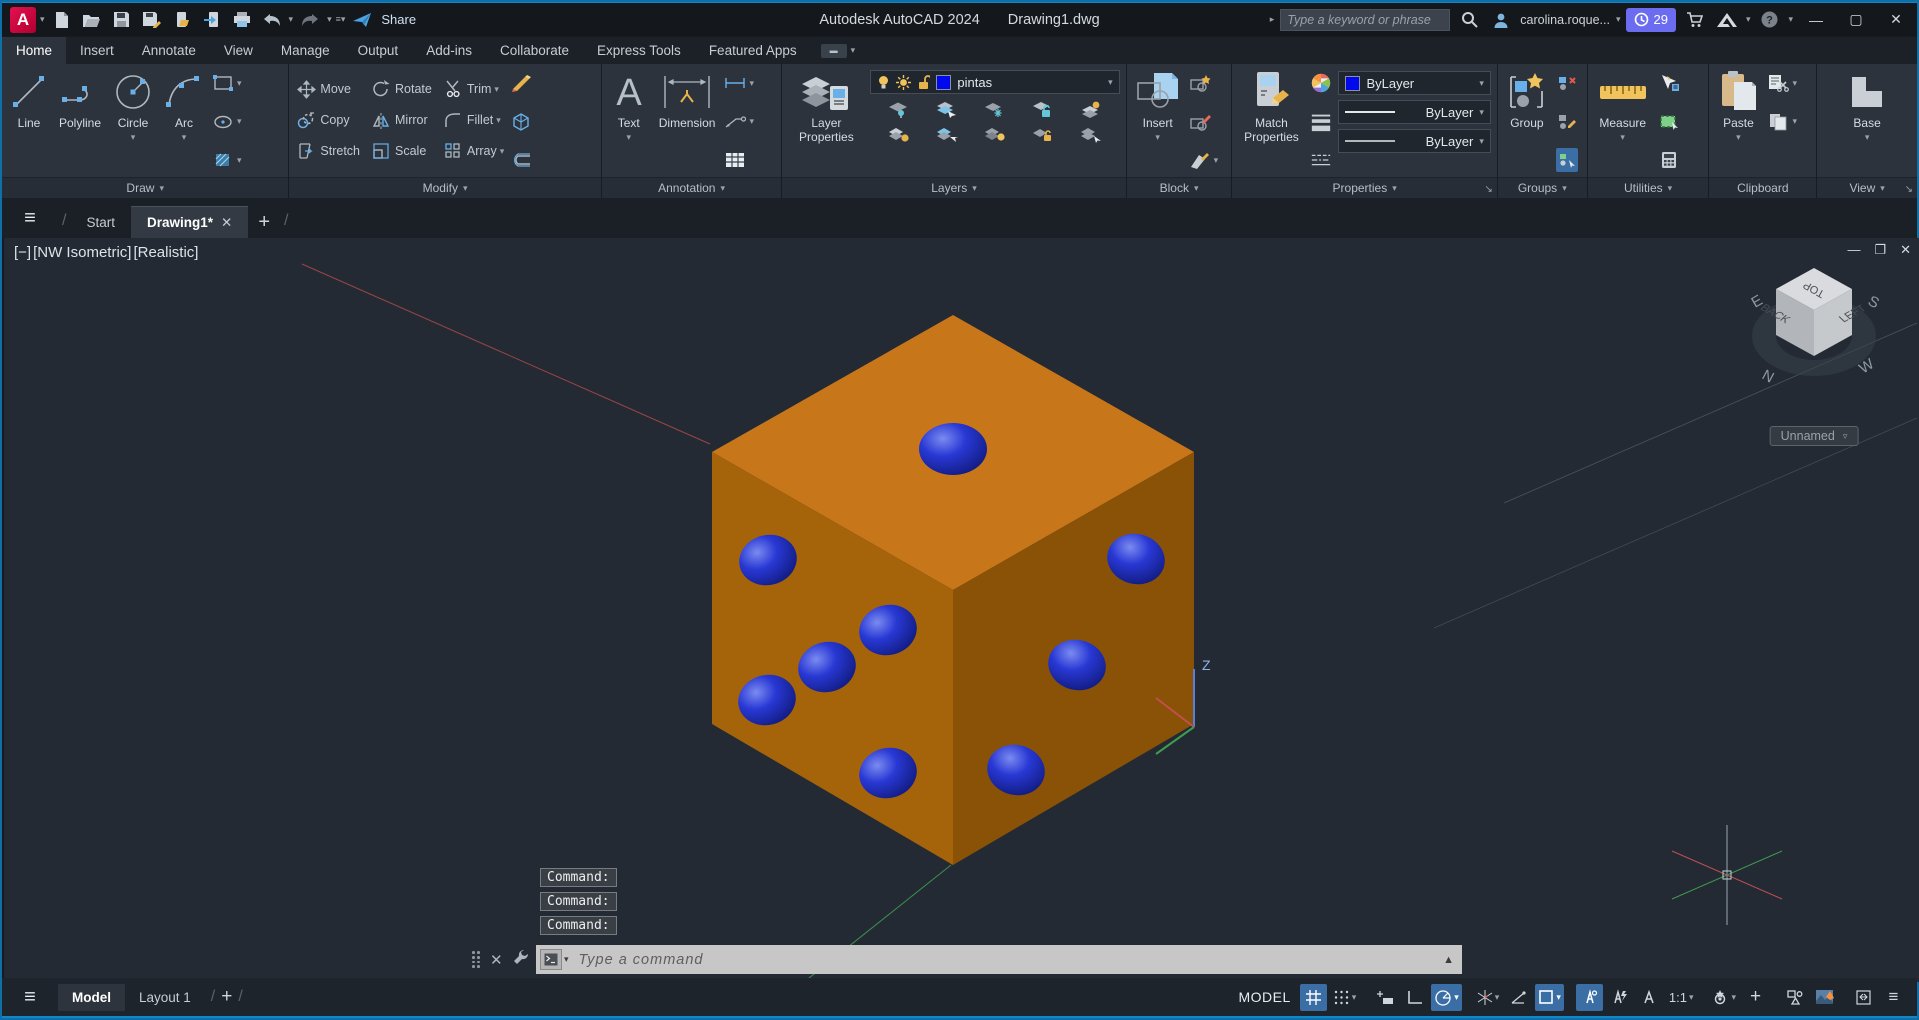 The image size is (1919, 1020). Describe the element at coordinates (1619, 997) in the screenshot. I see `annotation-autoscale-toggle` at that location.